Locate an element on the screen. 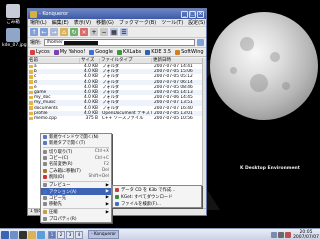  column-header-type: ファイルタイプ is located at coordinates (126, 60).